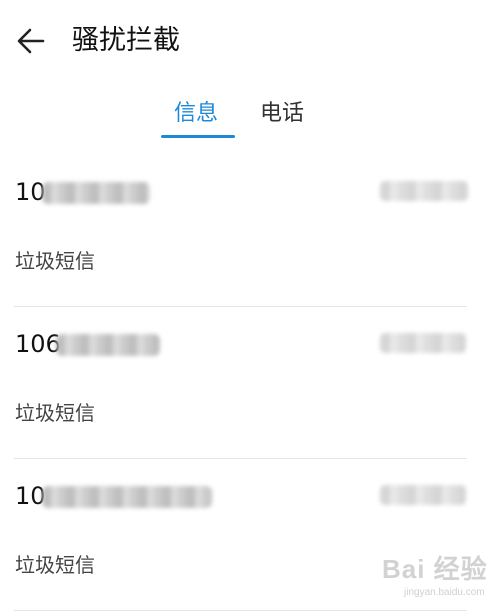 This screenshot has height=611, width=500. What do you see at coordinates (126, 40) in the screenshot?
I see `page-title: 骚扰拦截` at bounding box center [126, 40].